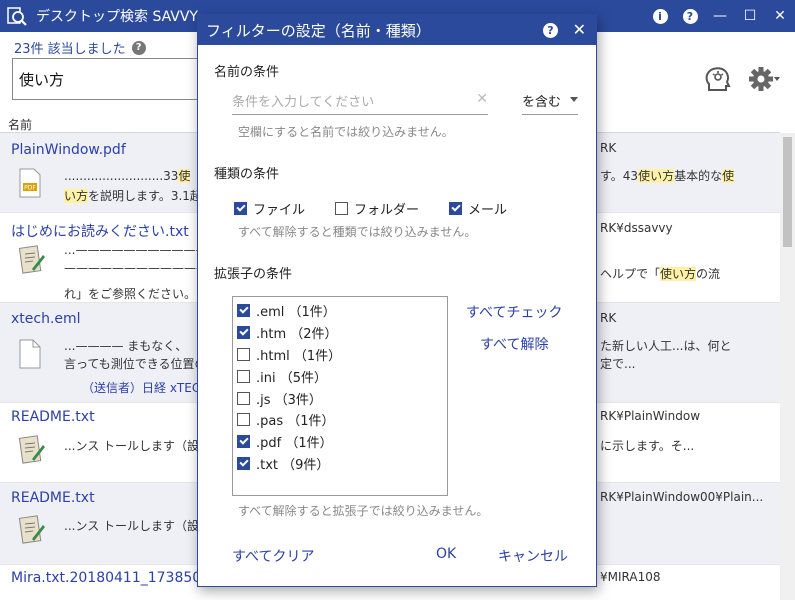  What do you see at coordinates (30, 354) in the screenshot?
I see `mail-file-icon` at bounding box center [30, 354].